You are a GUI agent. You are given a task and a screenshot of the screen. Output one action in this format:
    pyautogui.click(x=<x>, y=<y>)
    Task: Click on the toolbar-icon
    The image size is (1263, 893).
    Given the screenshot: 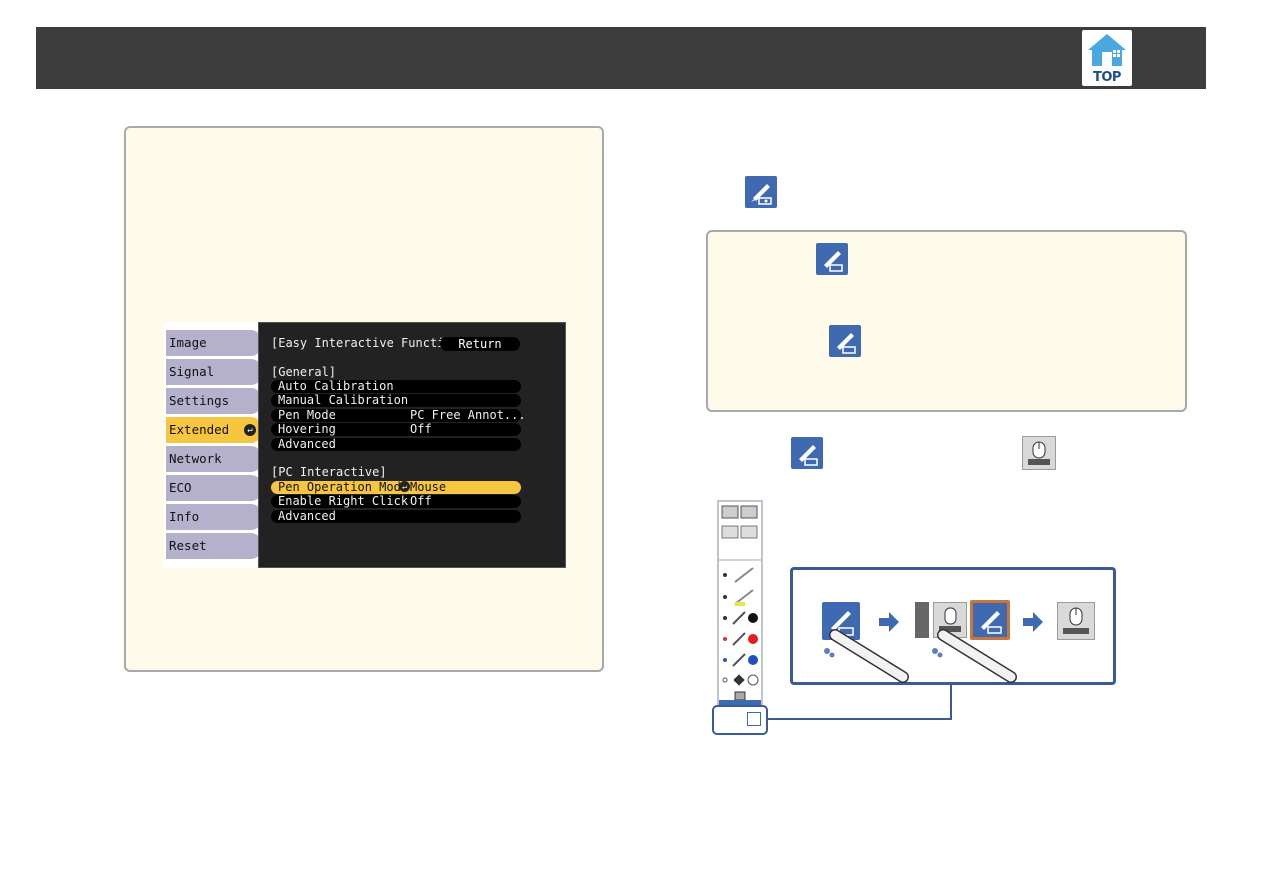 What is the action you would take?
    pyautogui.click(x=740, y=606)
    